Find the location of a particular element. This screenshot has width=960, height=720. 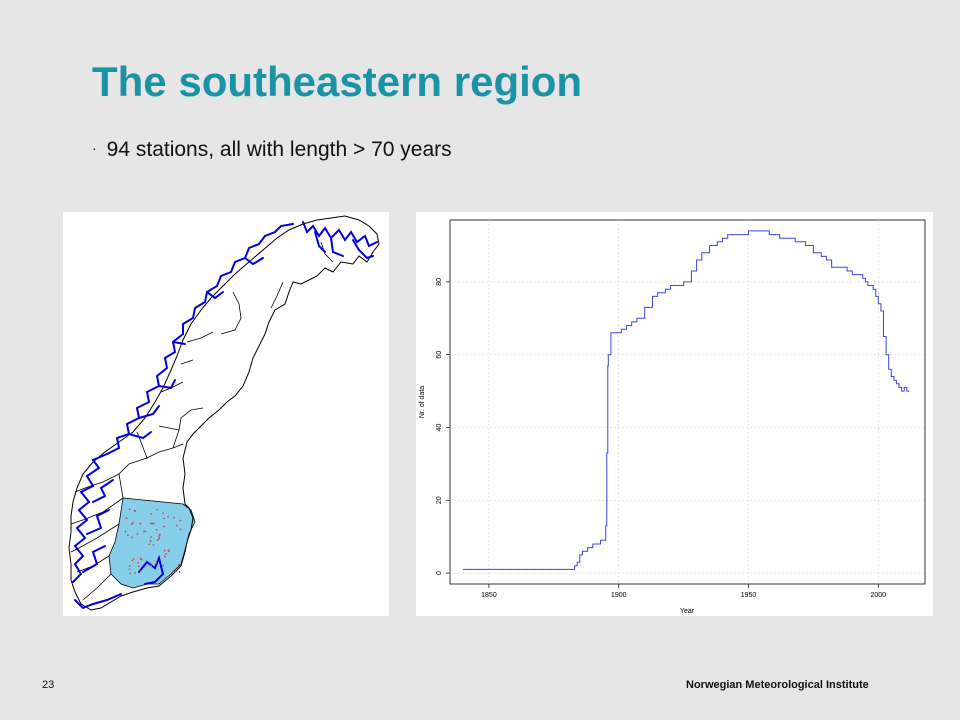

region-boundaries is located at coordinates (202, 421).